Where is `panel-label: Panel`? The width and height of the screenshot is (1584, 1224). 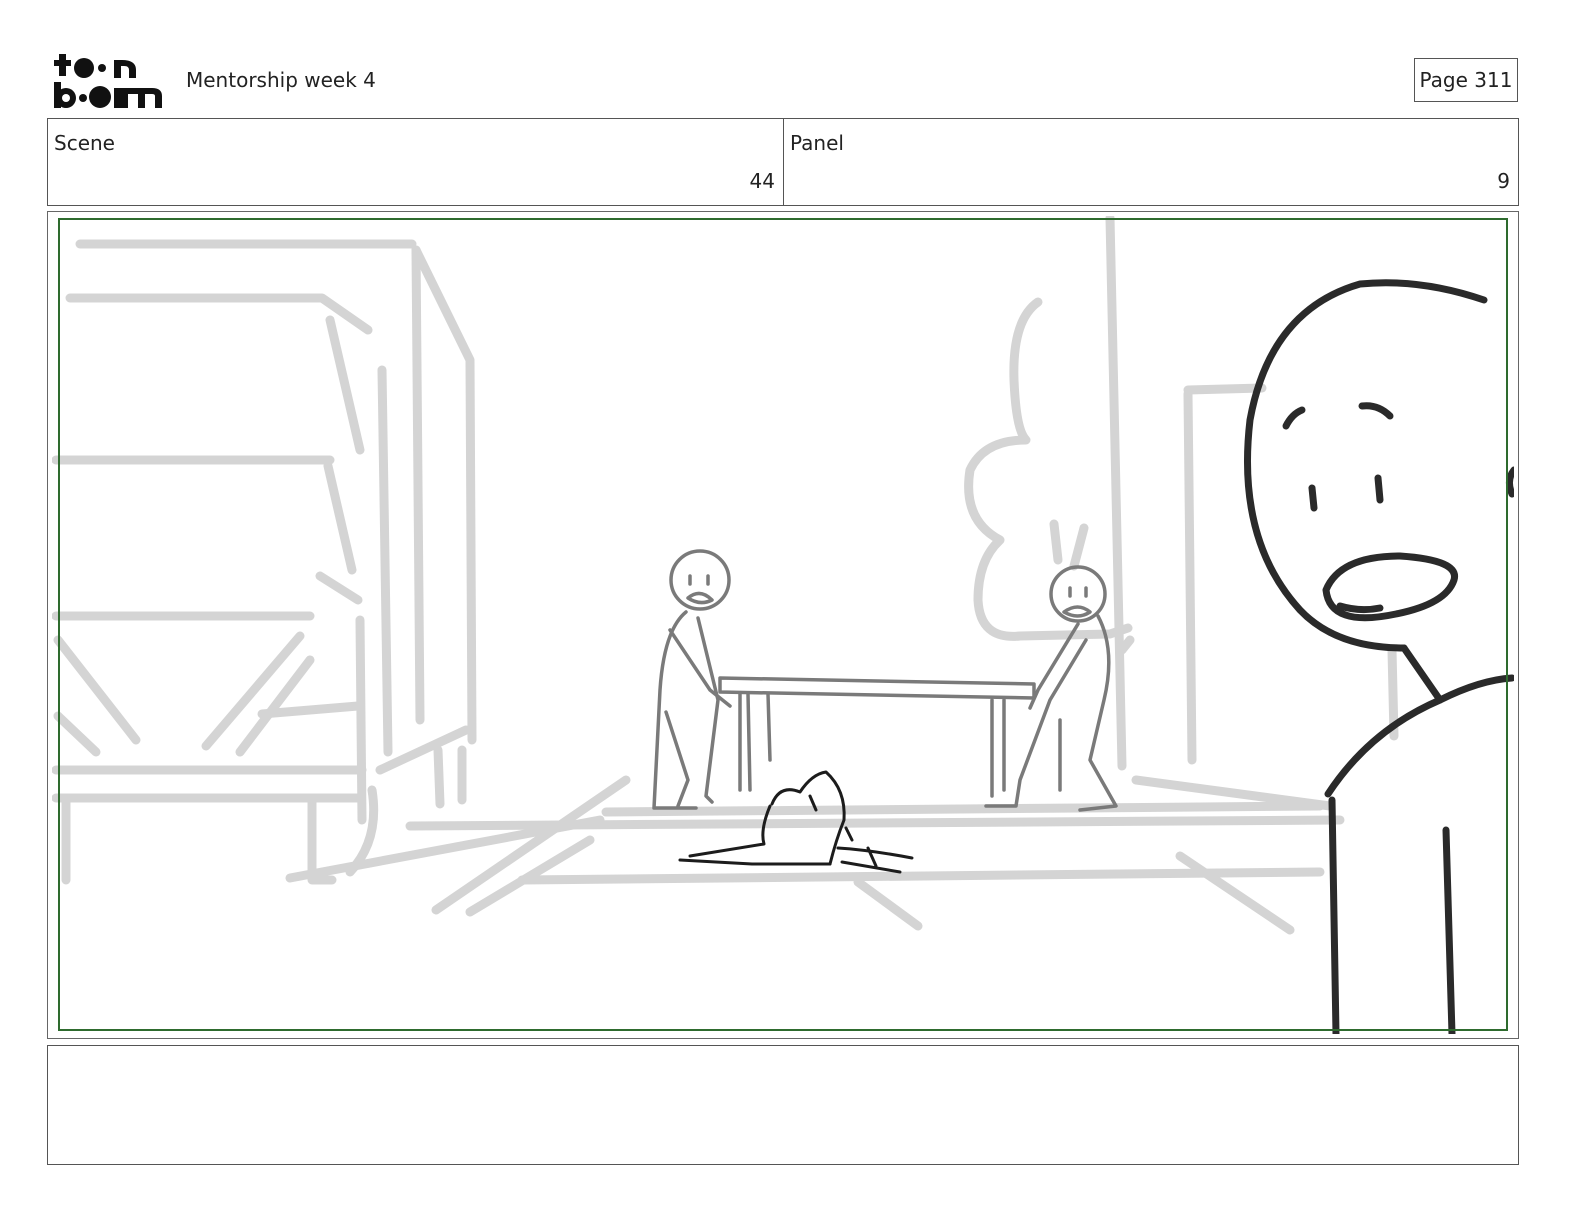 panel-label: Panel is located at coordinates (817, 143).